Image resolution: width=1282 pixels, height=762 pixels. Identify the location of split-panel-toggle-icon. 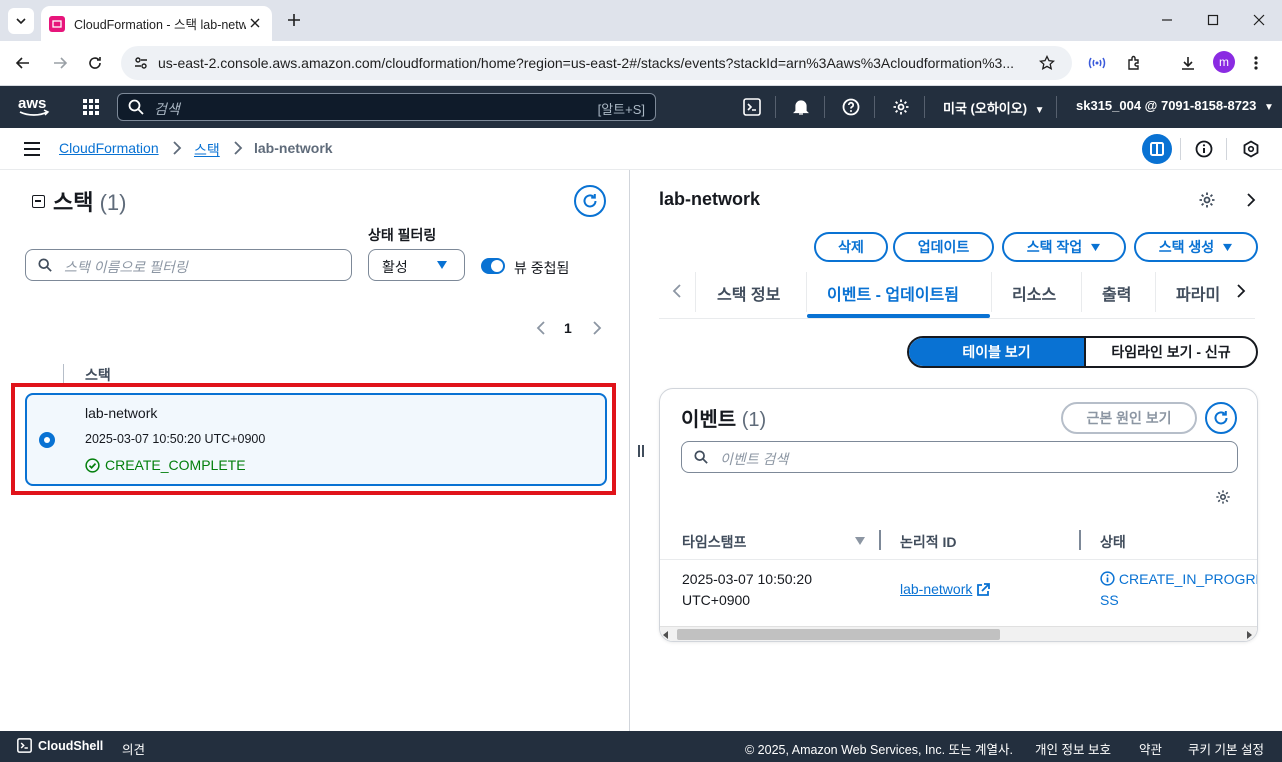
(1157, 149).